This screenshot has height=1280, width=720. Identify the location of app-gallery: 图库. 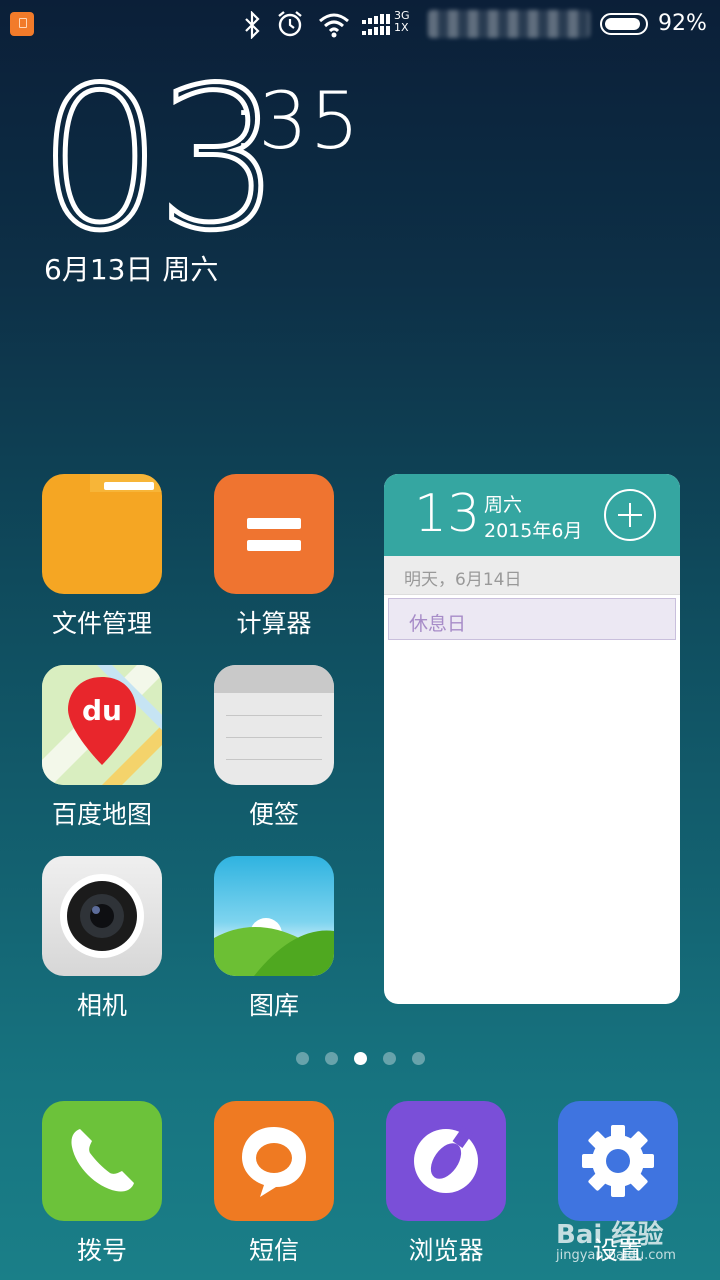
(274, 939).